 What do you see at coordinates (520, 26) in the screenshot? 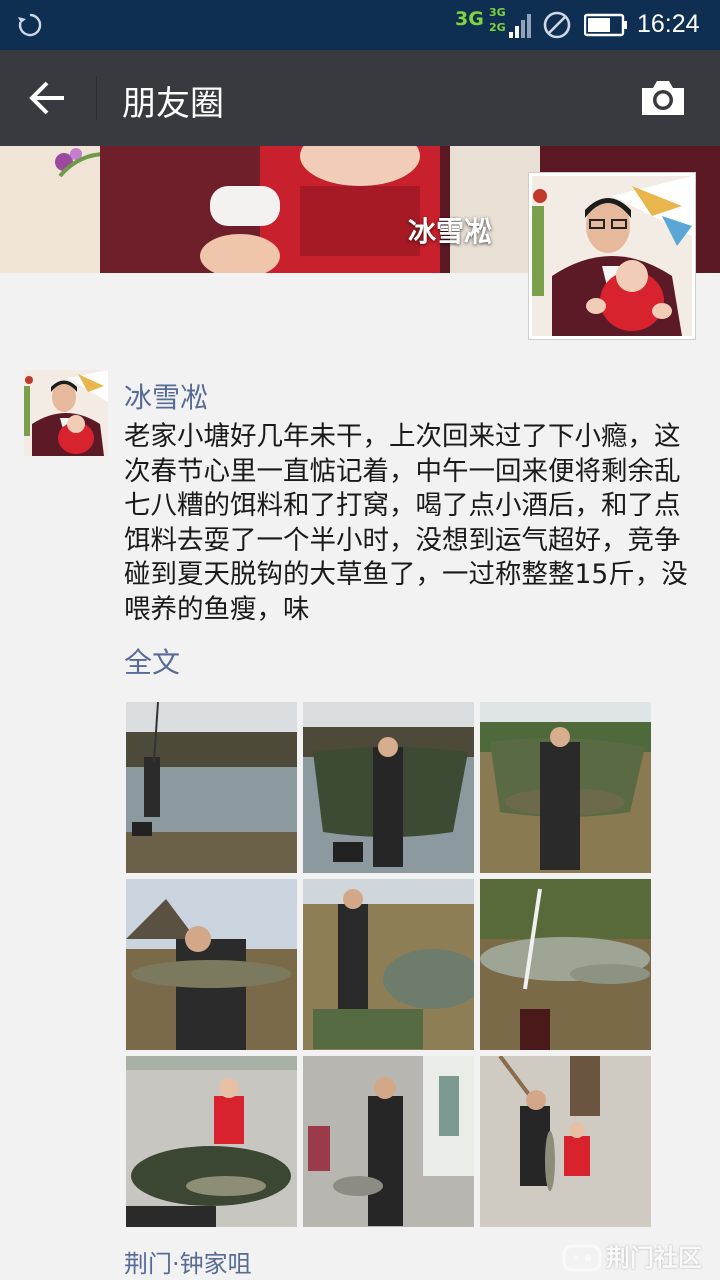
I see `signal-icon` at bounding box center [520, 26].